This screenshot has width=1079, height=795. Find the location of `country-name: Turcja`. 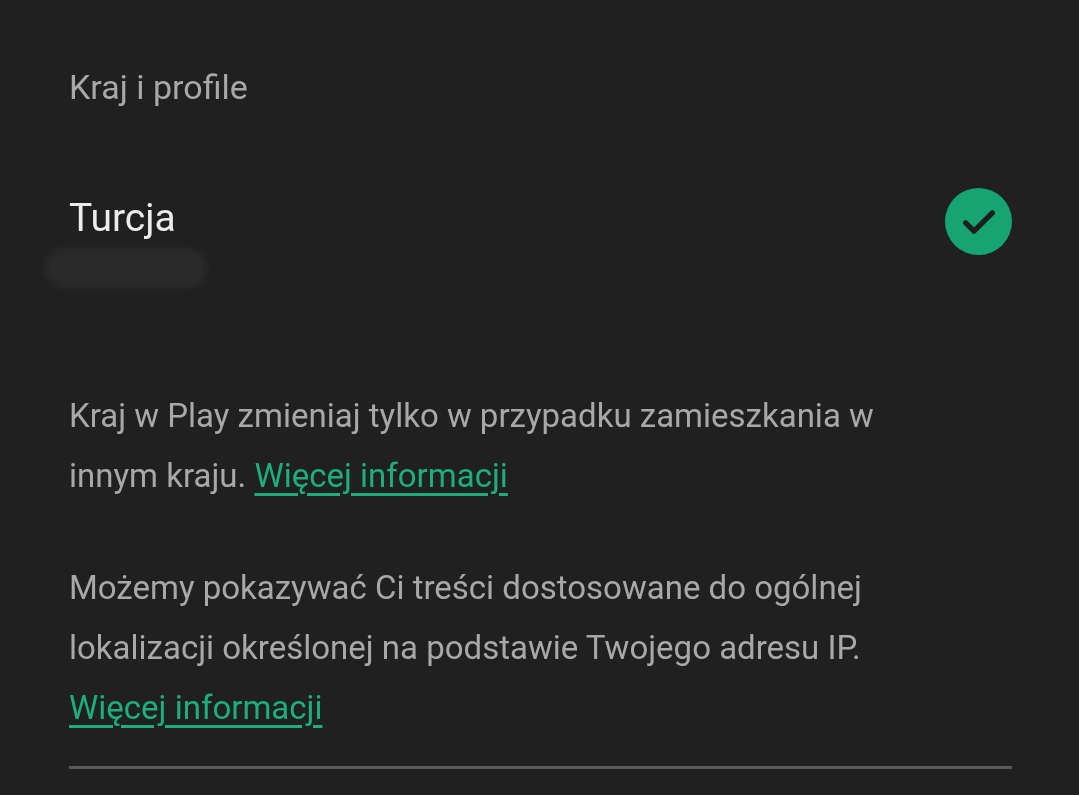

country-name: Turcja is located at coordinates (122, 218).